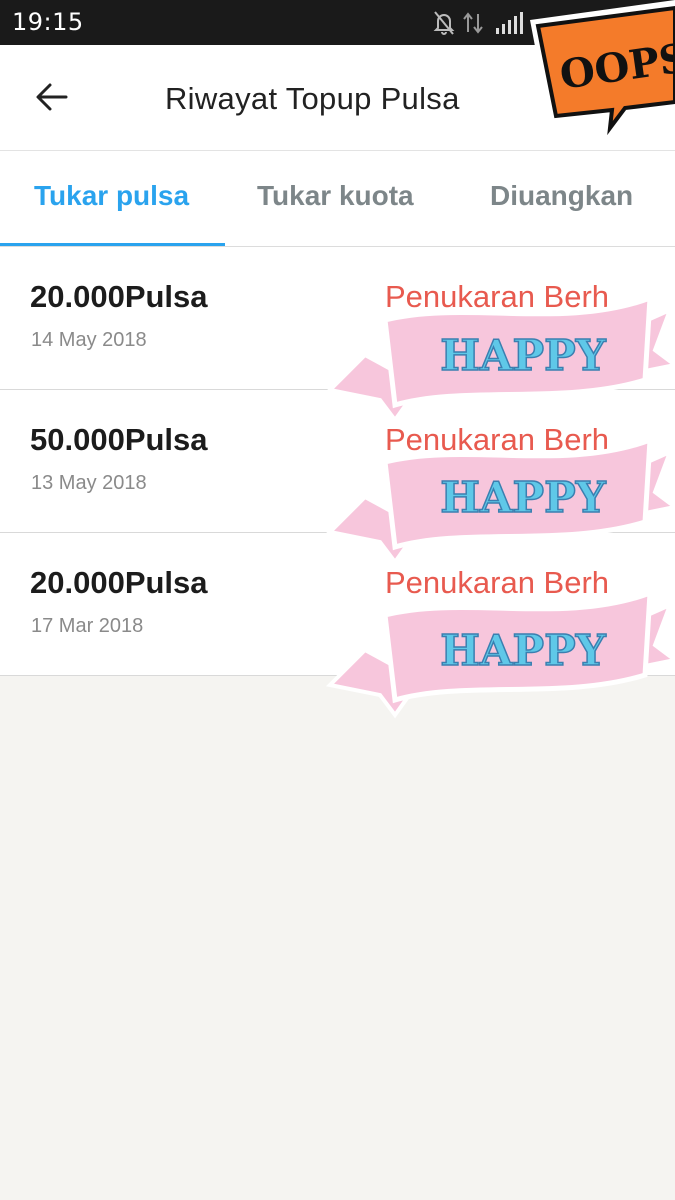 The height and width of the screenshot is (1200, 675). I want to click on tab-diuangkan: Diuangkan, so click(561, 196).